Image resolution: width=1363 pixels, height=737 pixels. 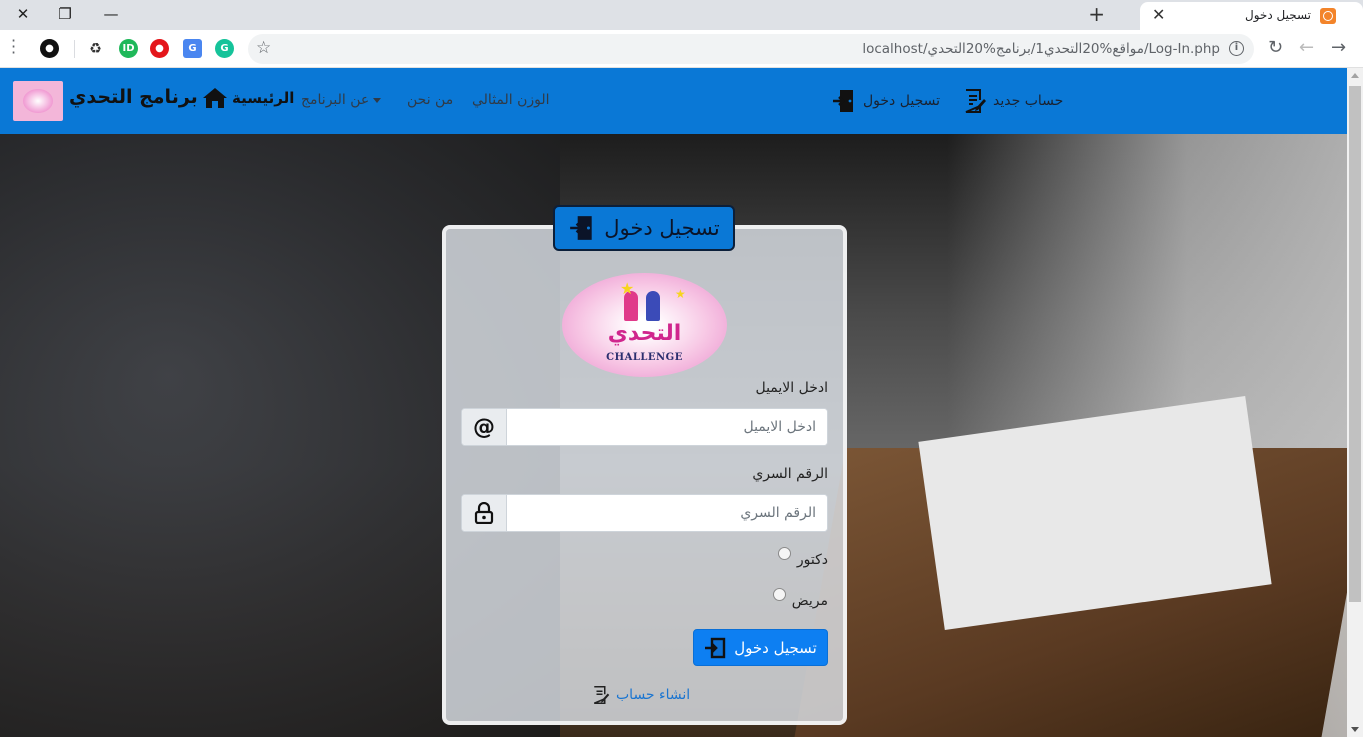 What do you see at coordinates (653, 695) in the screenshot?
I see `signup-link-label: انشاء حساب` at bounding box center [653, 695].